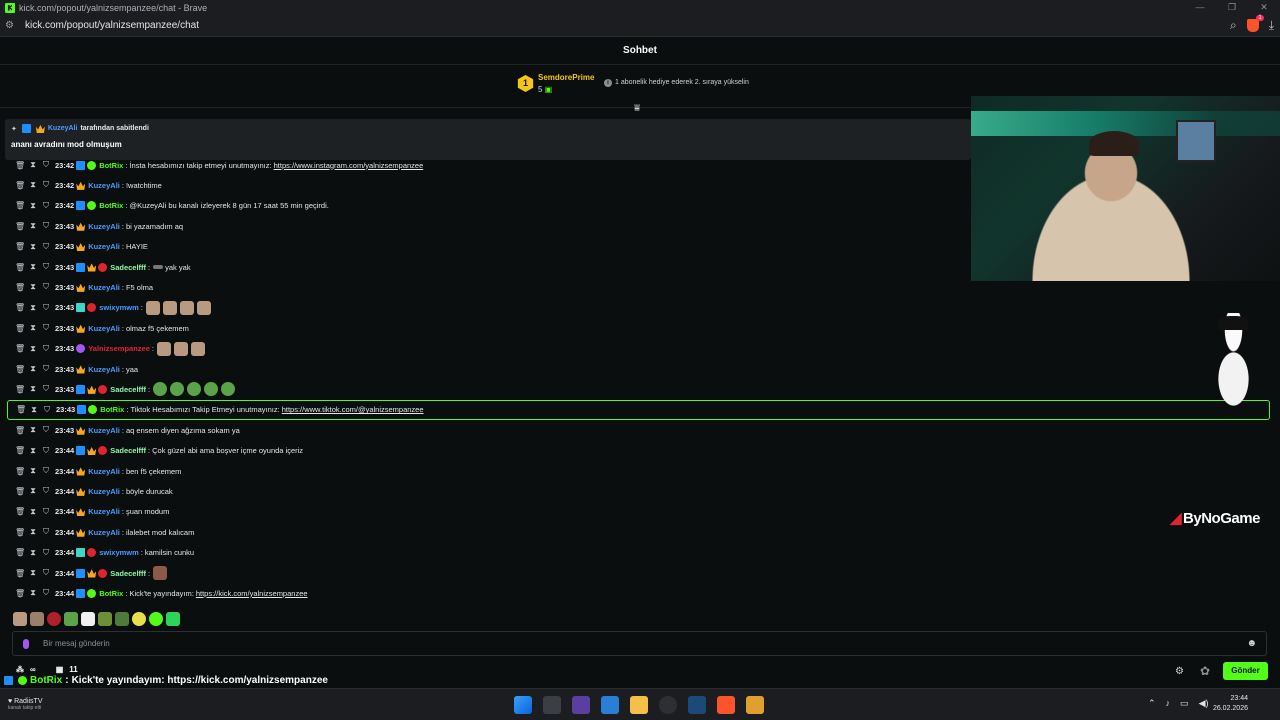 This screenshot has height=720, width=1280. What do you see at coordinates (635, 491) in the screenshot?
I see `chat-message: 🗑 ⧗ ⛉ 23:44 KuzeyAli: böyle durucak` at bounding box center [635, 491].